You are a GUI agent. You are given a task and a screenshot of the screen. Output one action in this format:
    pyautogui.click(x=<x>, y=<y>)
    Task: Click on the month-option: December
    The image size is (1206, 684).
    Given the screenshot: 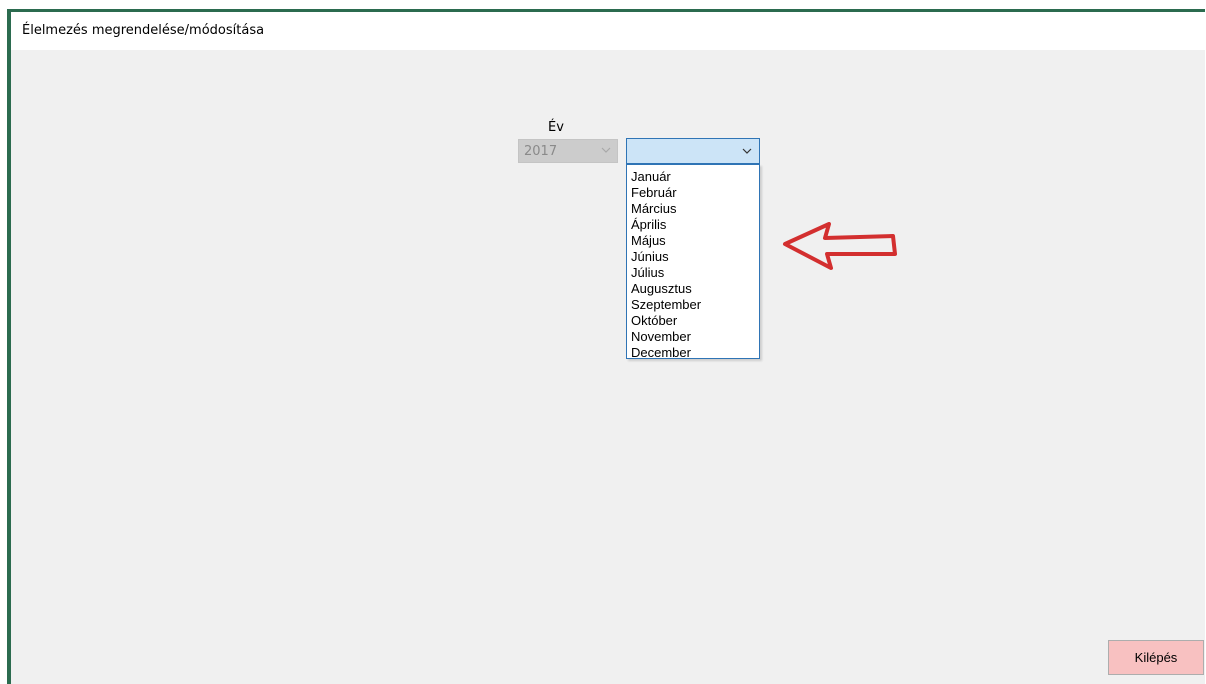 What is the action you would take?
    pyautogui.click(x=695, y=353)
    